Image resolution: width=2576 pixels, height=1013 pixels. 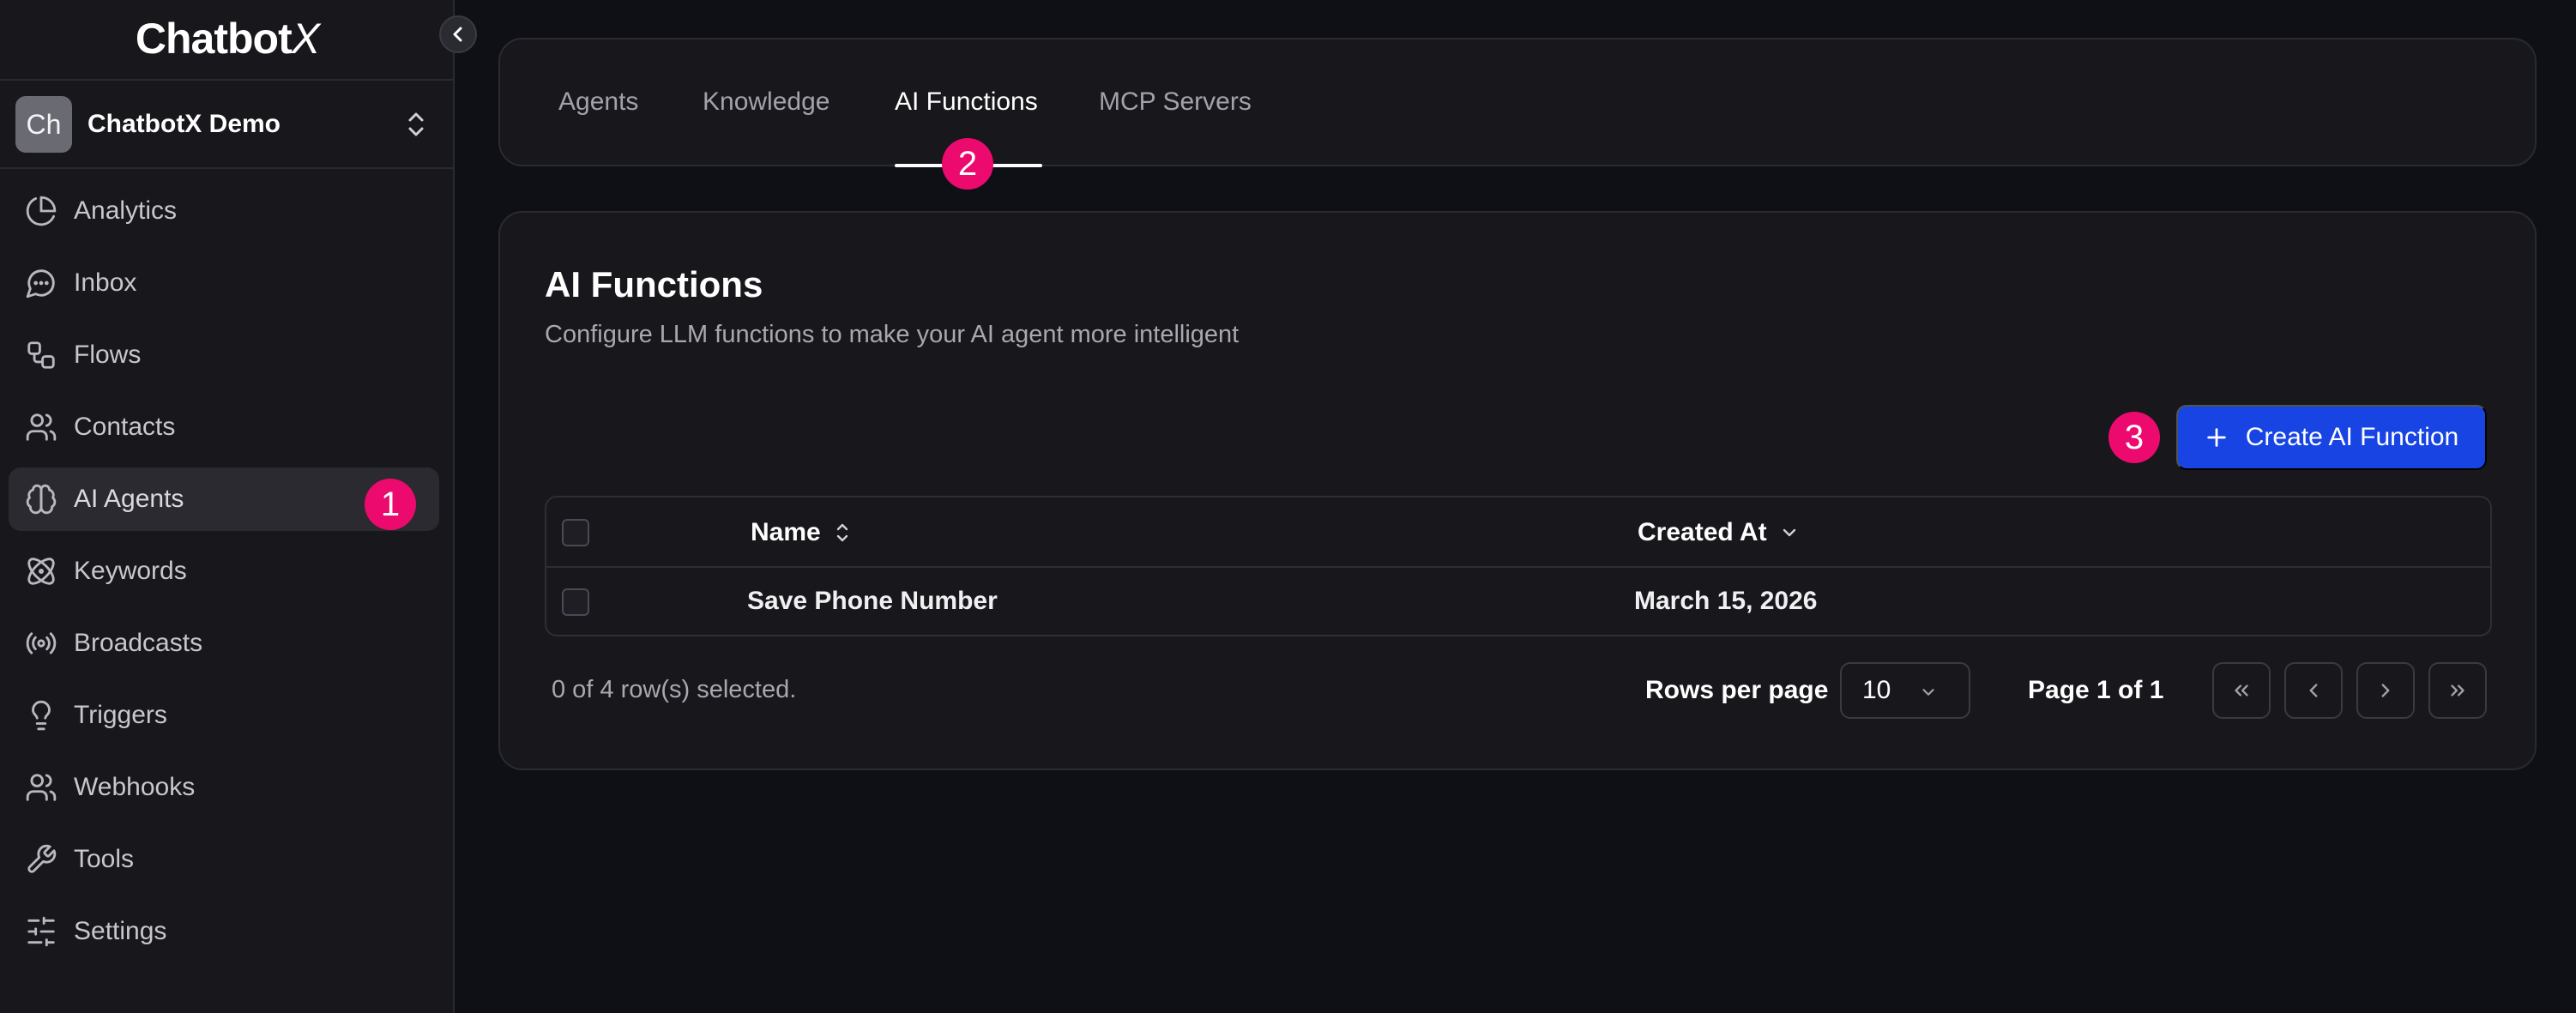 I want to click on first-page-button, so click(x=2241, y=690).